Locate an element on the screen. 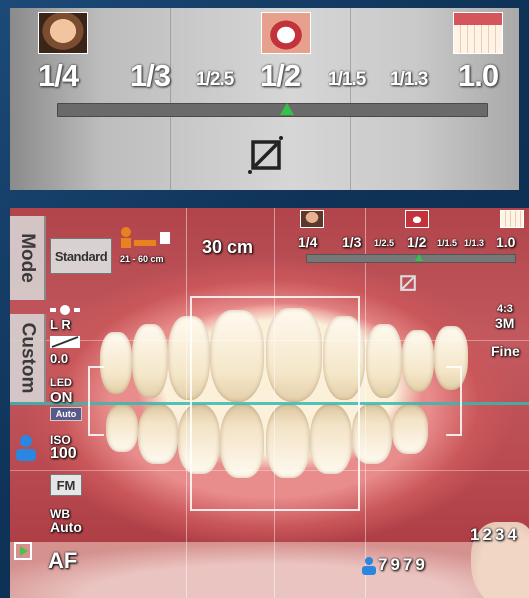 Image resolution: width=529 pixels, height=598 pixels. custom-tab-label: Custom is located at coordinates (28, 358).